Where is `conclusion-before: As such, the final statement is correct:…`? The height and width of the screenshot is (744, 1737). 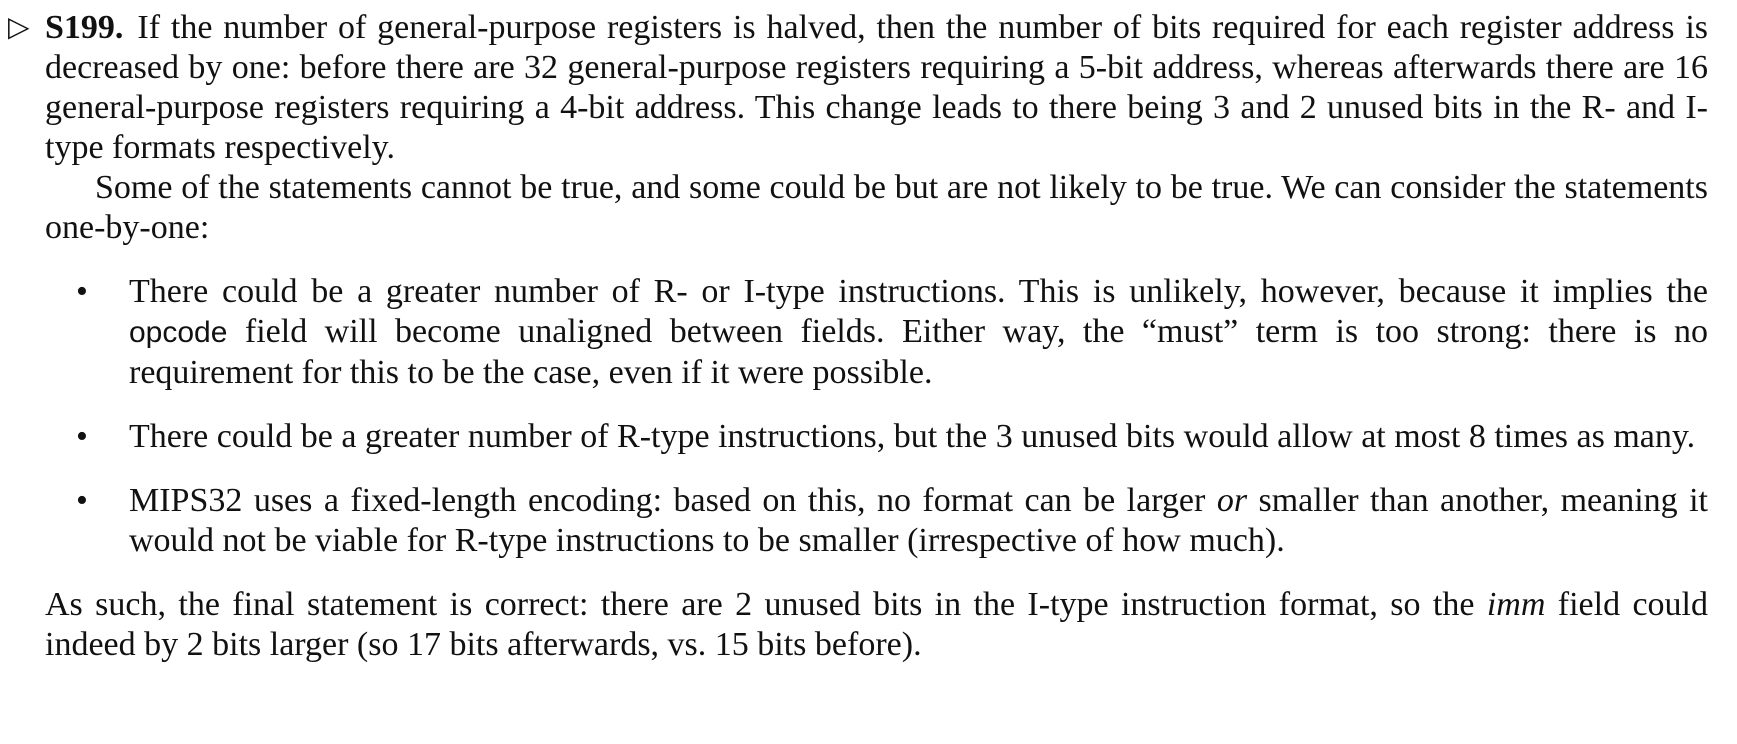 conclusion-before: As such, the final statement is correct:… is located at coordinates (766, 604).